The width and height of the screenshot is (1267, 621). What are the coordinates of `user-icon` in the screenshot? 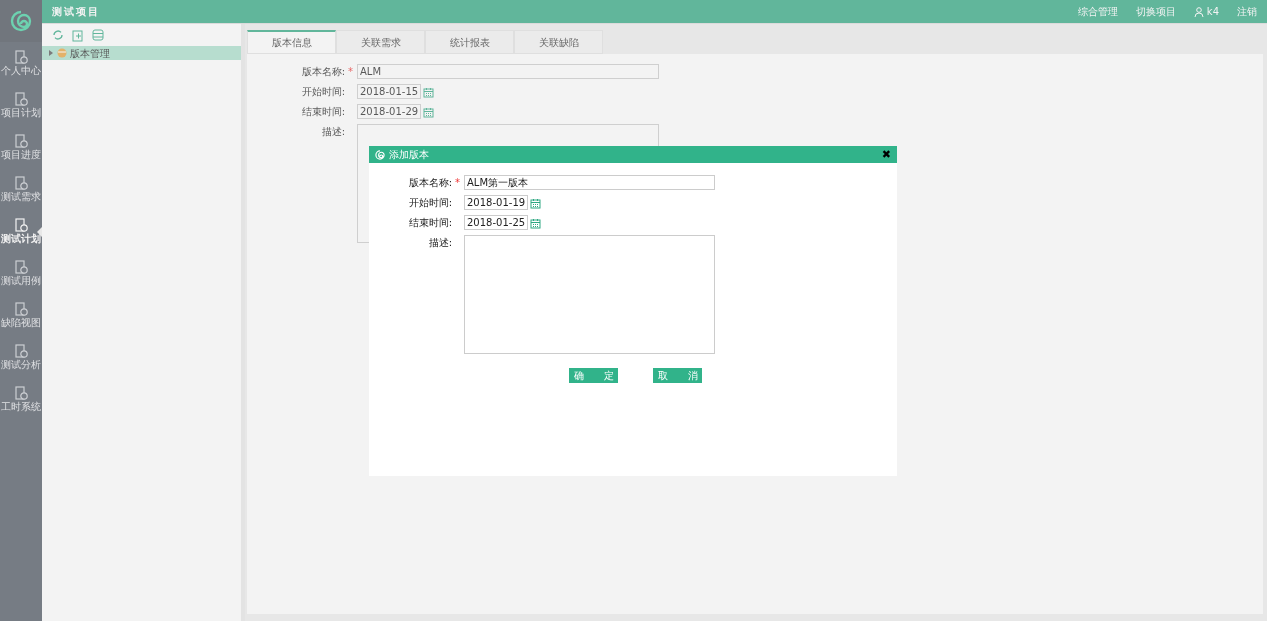 It's located at (1198, 11).